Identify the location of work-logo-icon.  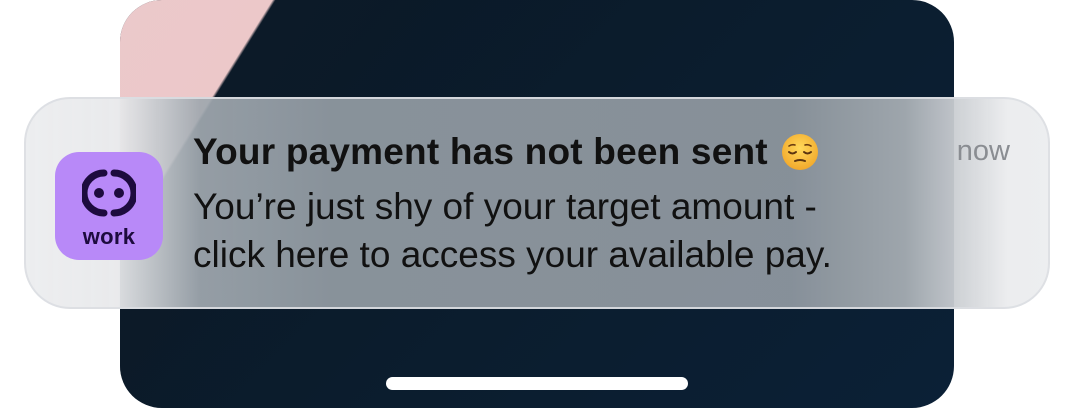
(109, 193).